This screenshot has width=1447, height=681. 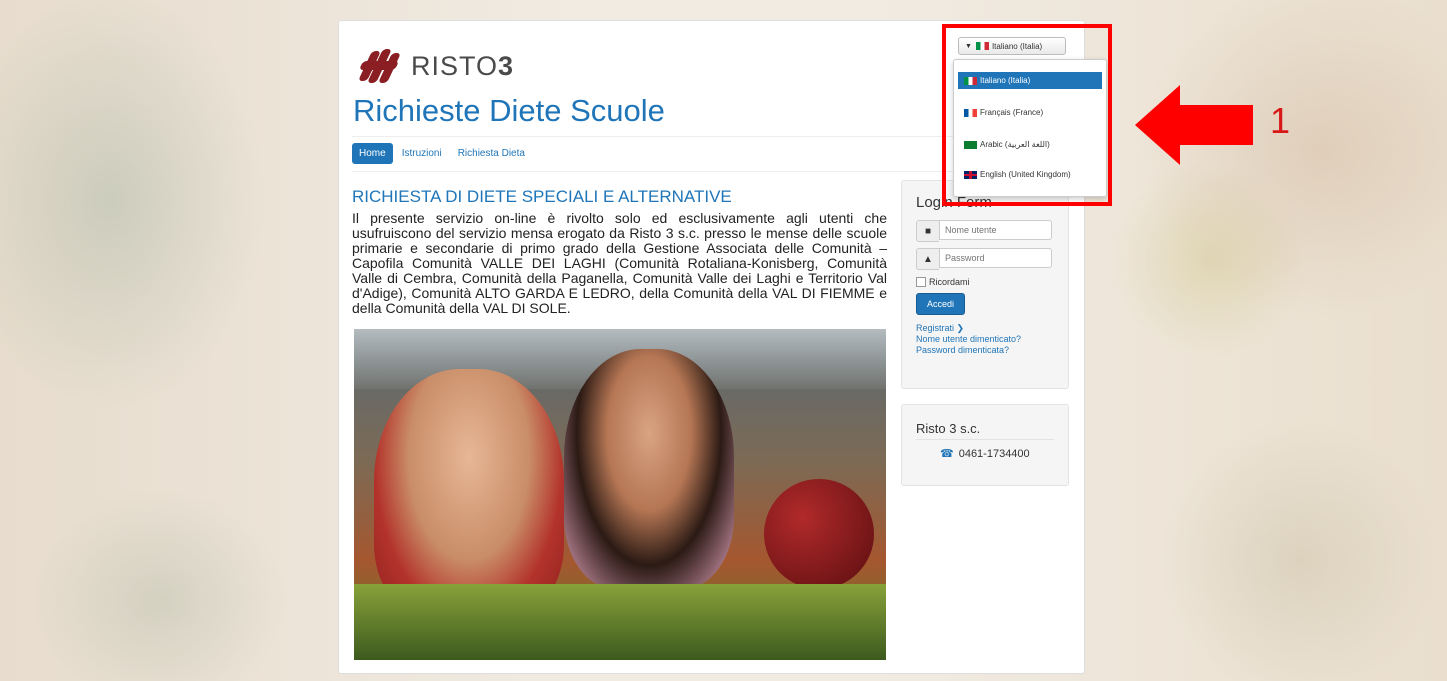 I want to click on logo-mark-icon, so click(x=380, y=66).